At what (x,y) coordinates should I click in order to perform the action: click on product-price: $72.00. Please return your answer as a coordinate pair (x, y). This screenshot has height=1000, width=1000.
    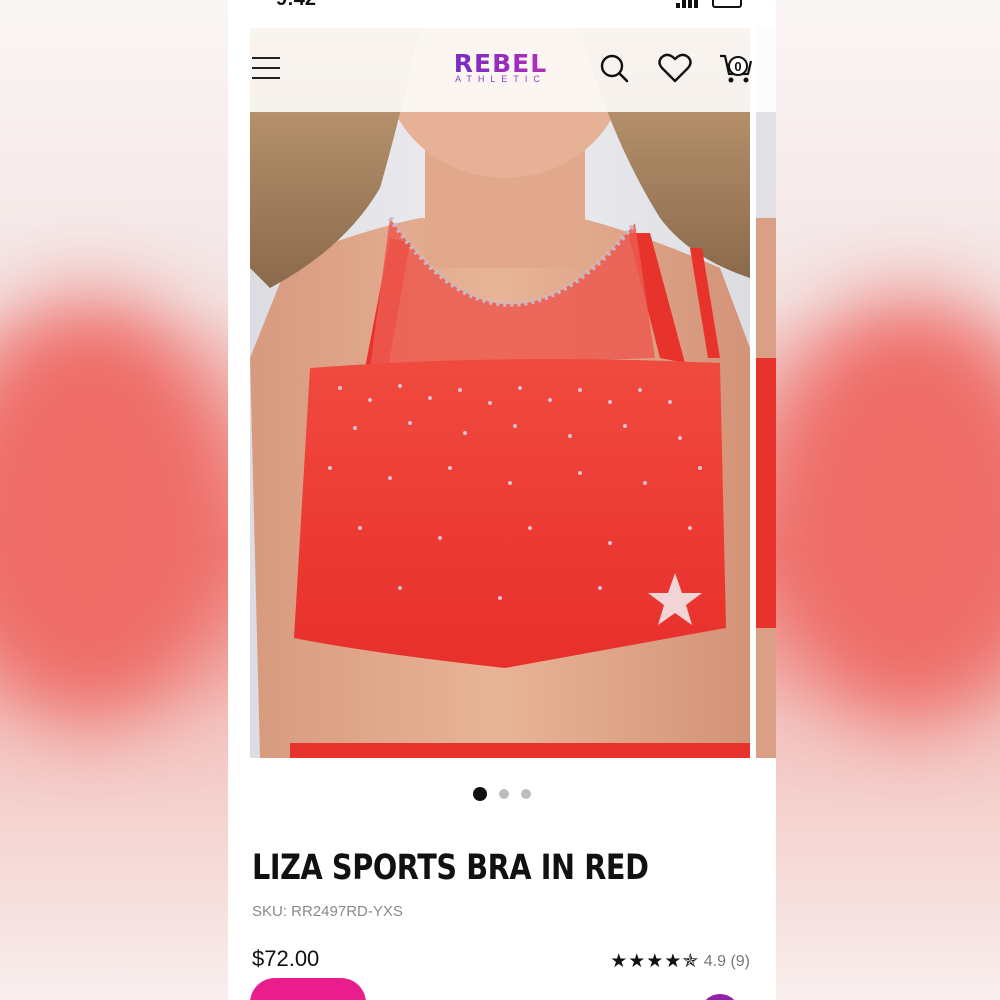
    Looking at the image, I should click on (286, 958).